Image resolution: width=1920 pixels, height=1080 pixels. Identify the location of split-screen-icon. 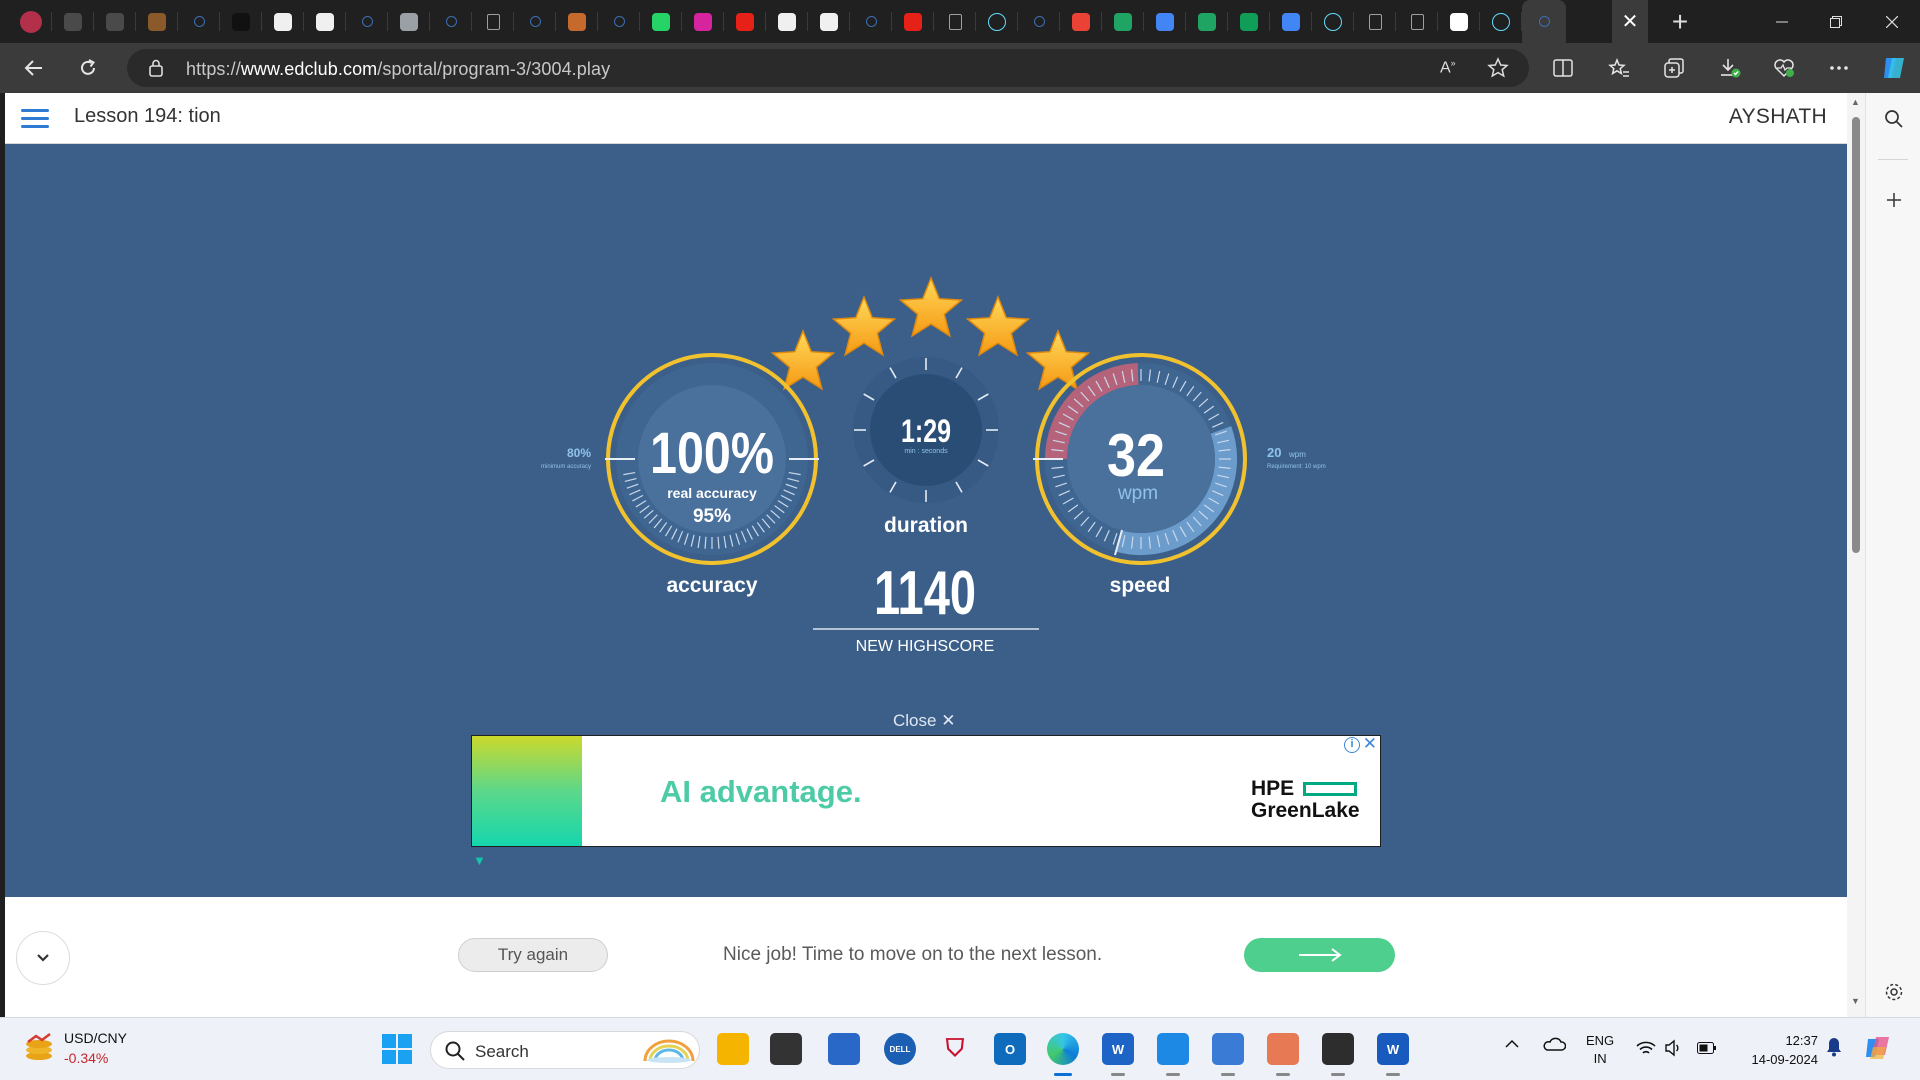
(1563, 68).